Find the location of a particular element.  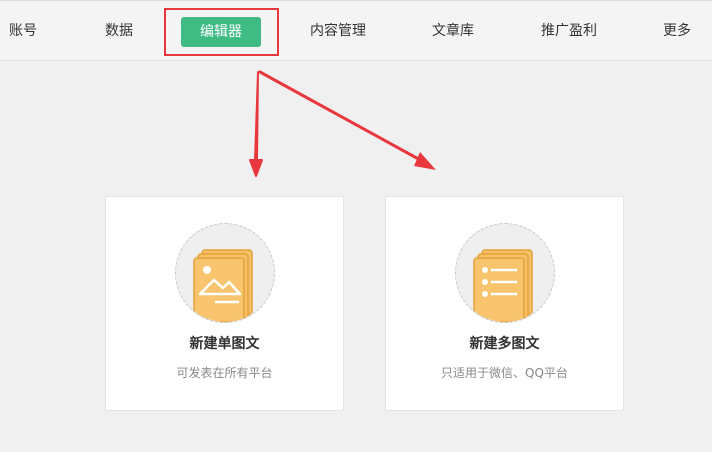

card-subtitle: 可发表在所有平台 is located at coordinates (224, 373).